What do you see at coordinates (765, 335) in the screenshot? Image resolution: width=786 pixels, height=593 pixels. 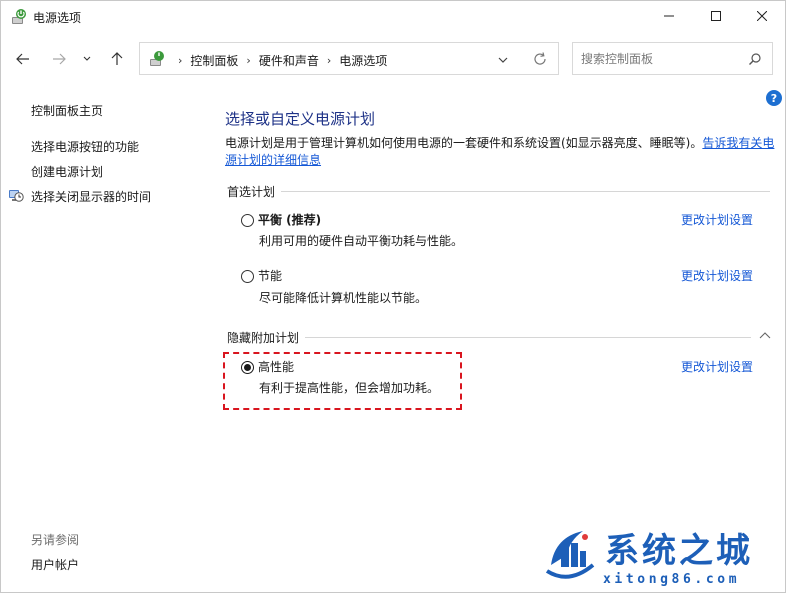 I see `chevron-up-icon` at bounding box center [765, 335].